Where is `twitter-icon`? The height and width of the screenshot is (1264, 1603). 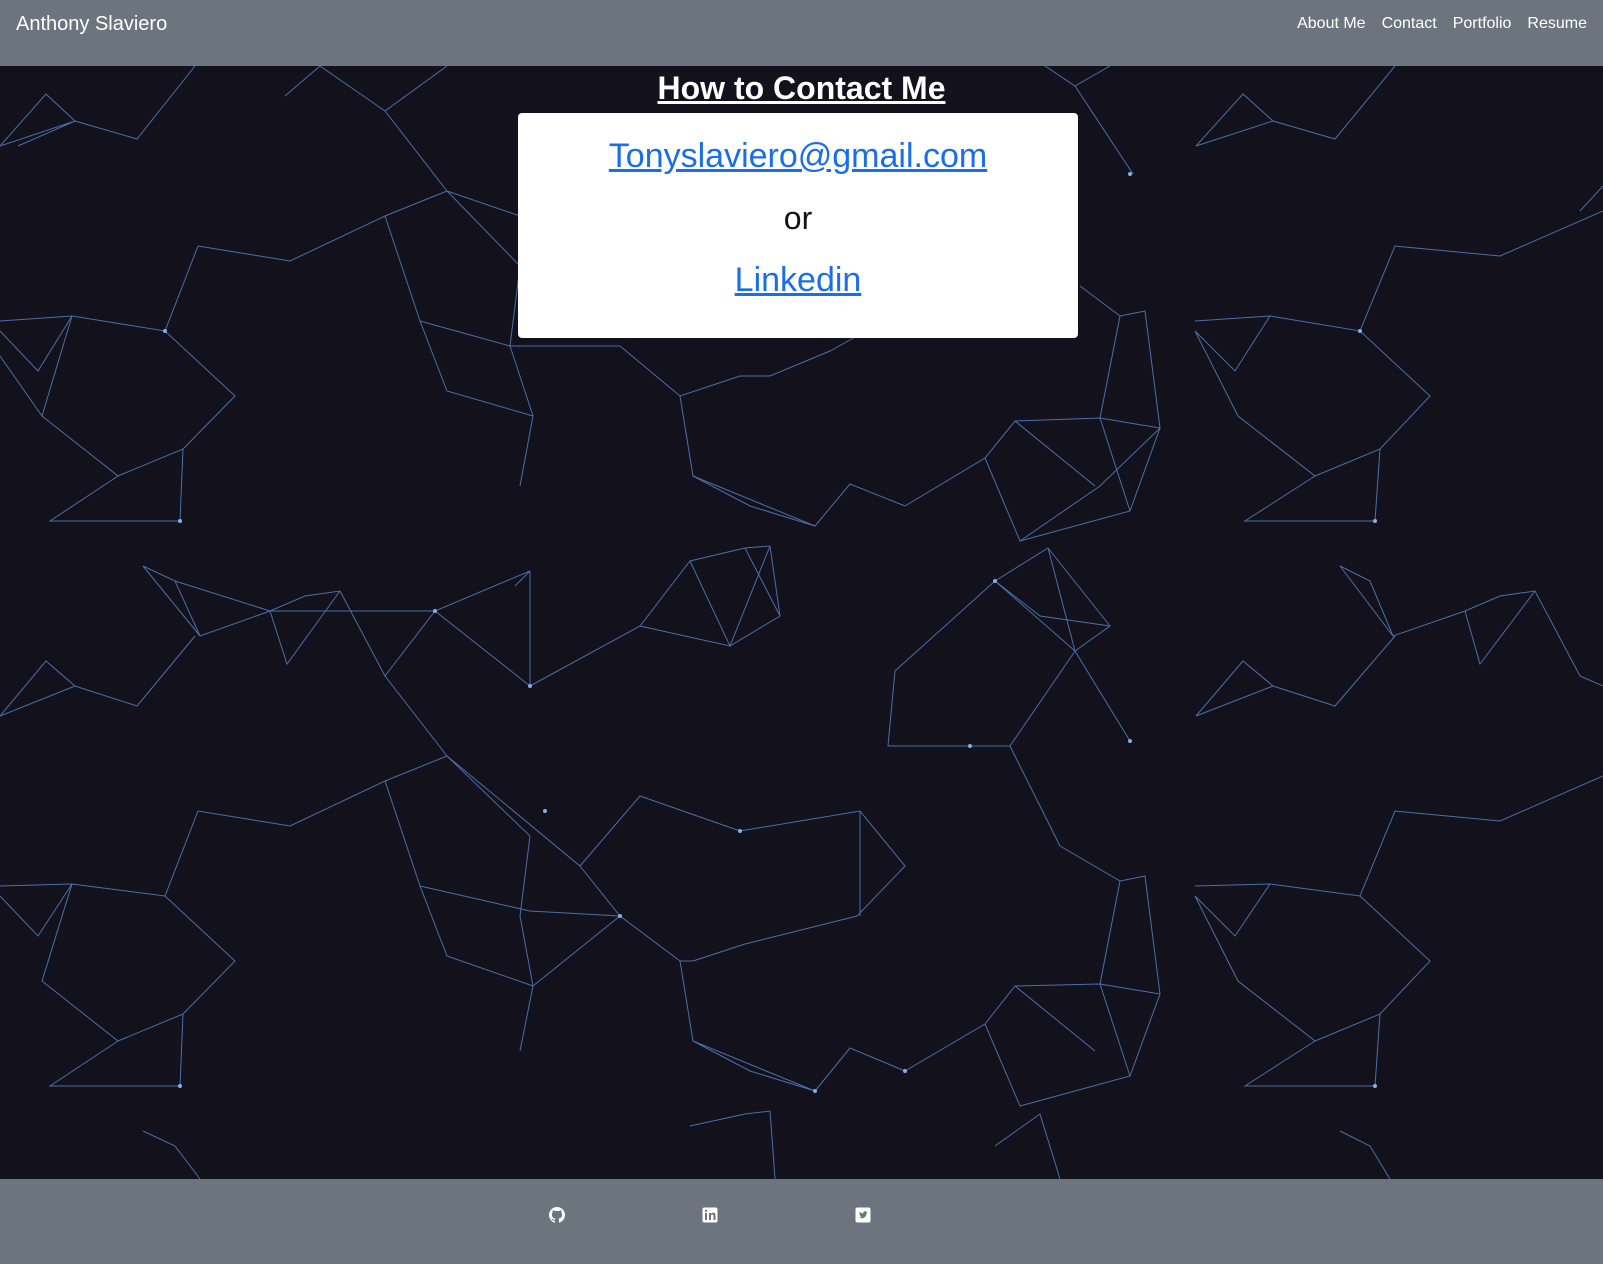 twitter-icon is located at coordinates (863, 1215).